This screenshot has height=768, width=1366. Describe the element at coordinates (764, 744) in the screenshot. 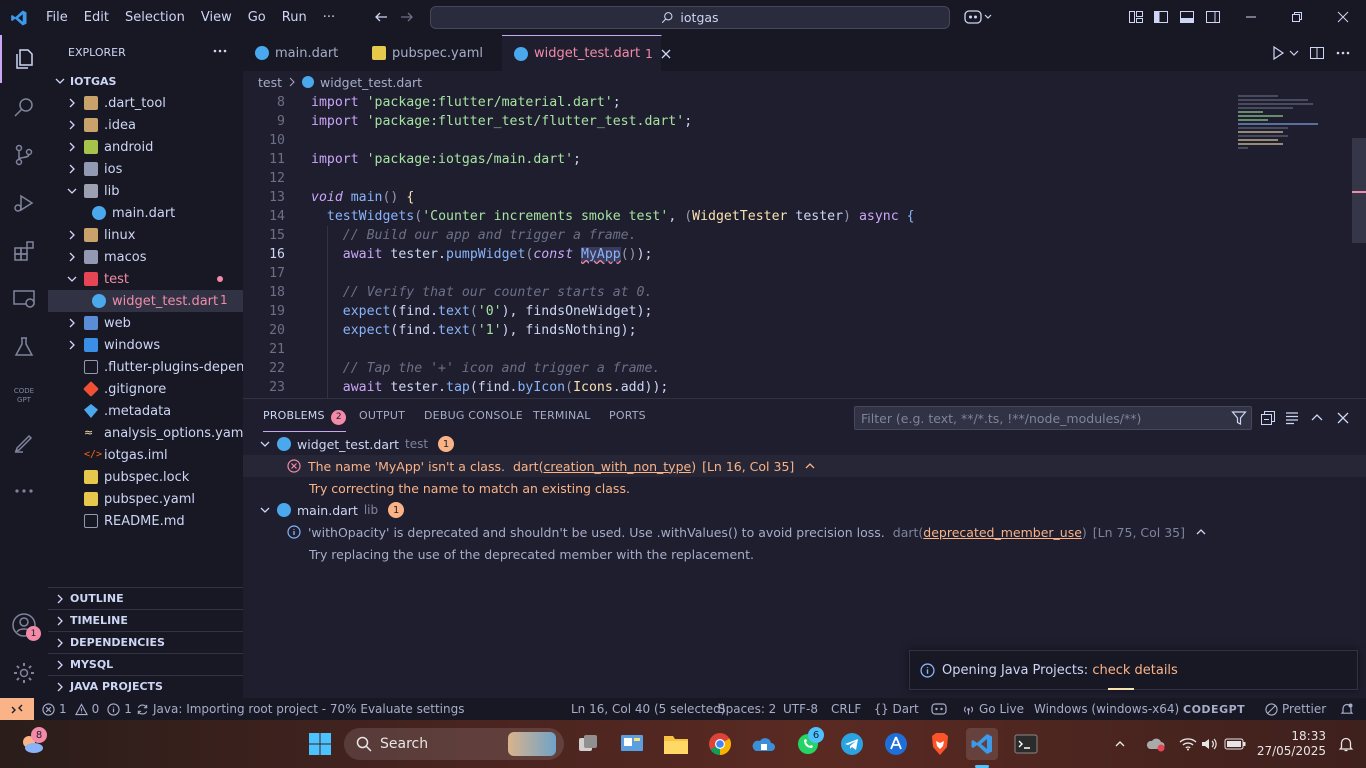

I see `app-cloud-icon` at that location.